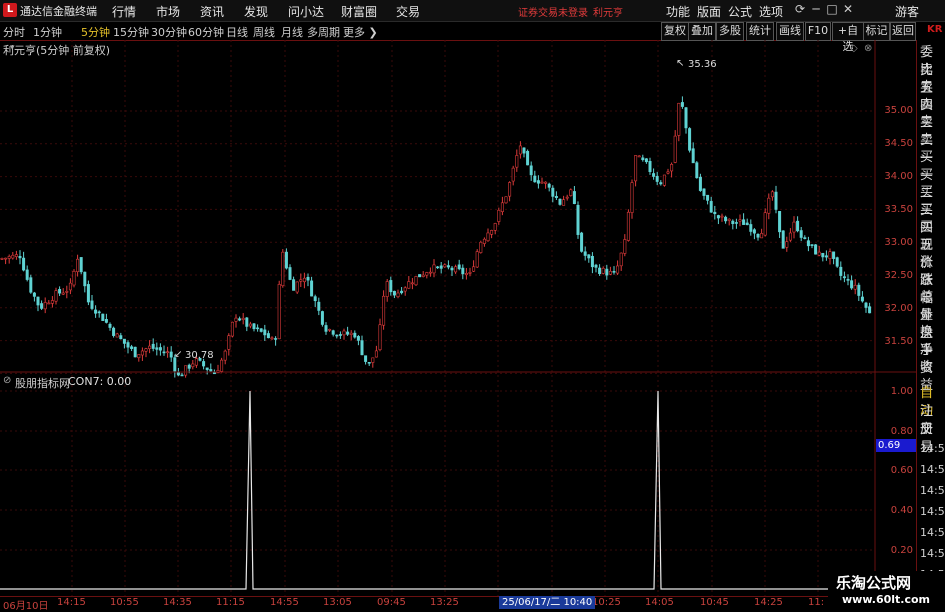 The image size is (945, 612). I want to click on period-month: 月线, so click(292, 32).